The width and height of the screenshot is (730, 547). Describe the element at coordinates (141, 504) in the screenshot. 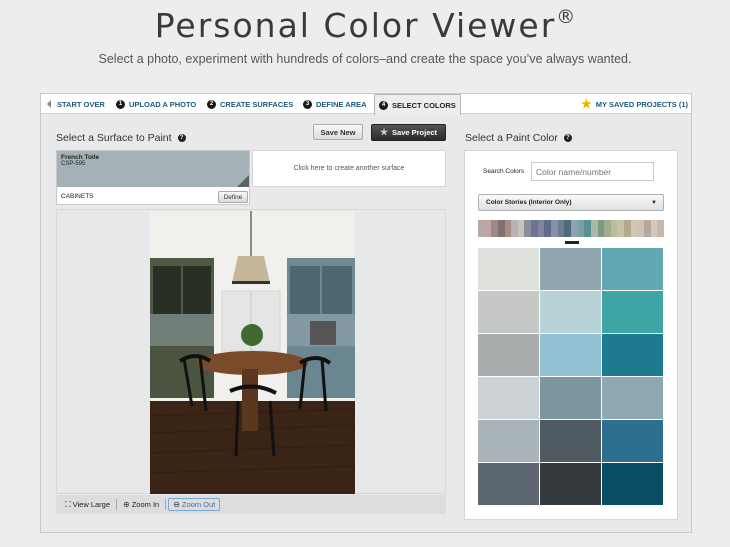

I see `zoom-in-button: ⊕ Zoom In` at that location.